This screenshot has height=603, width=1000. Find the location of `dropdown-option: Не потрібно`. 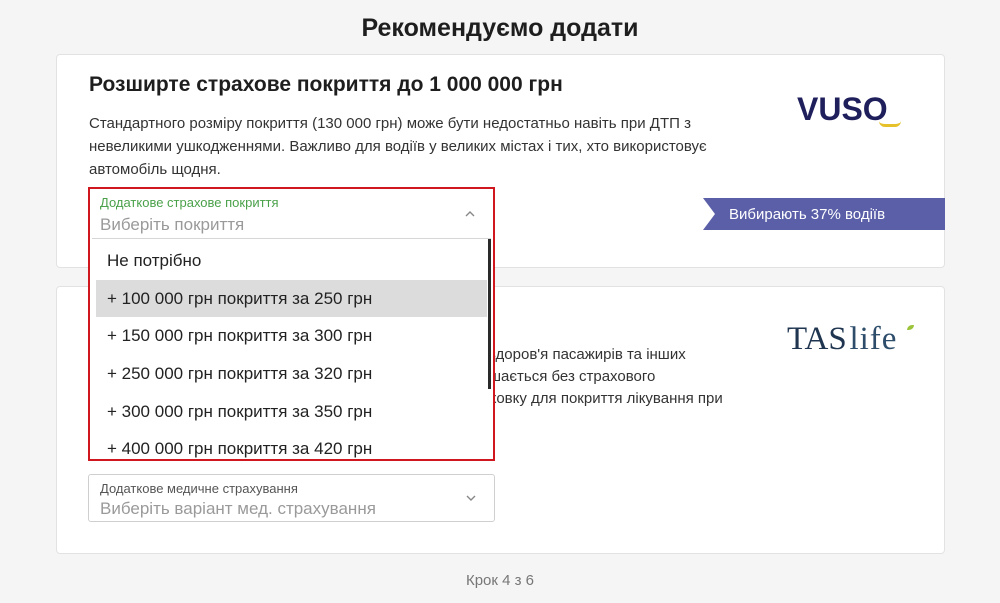

dropdown-option: Не потрібно is located at coordinates (291, 260).